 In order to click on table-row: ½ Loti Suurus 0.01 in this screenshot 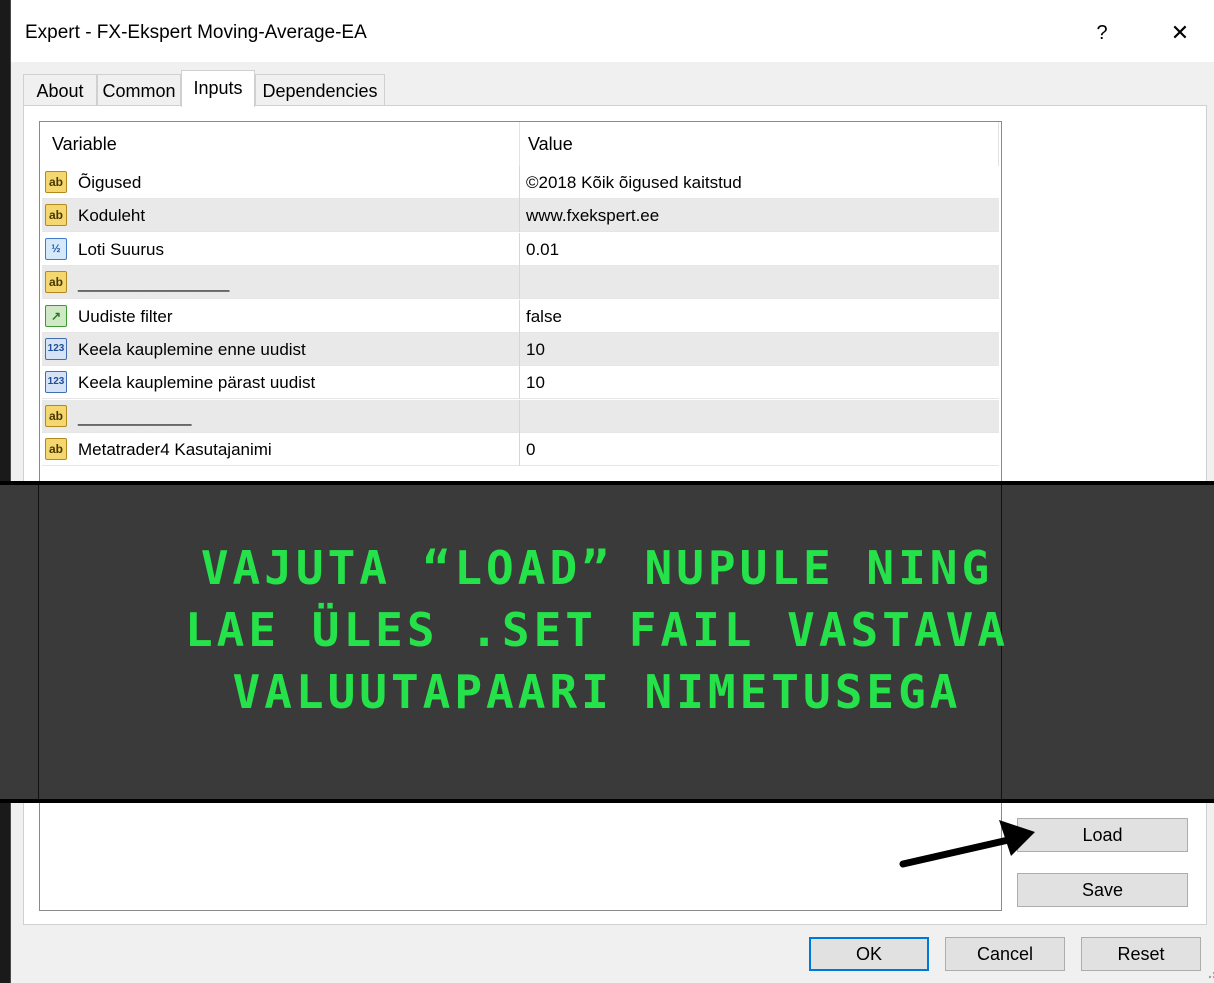, I will do `click(520, 249)`.